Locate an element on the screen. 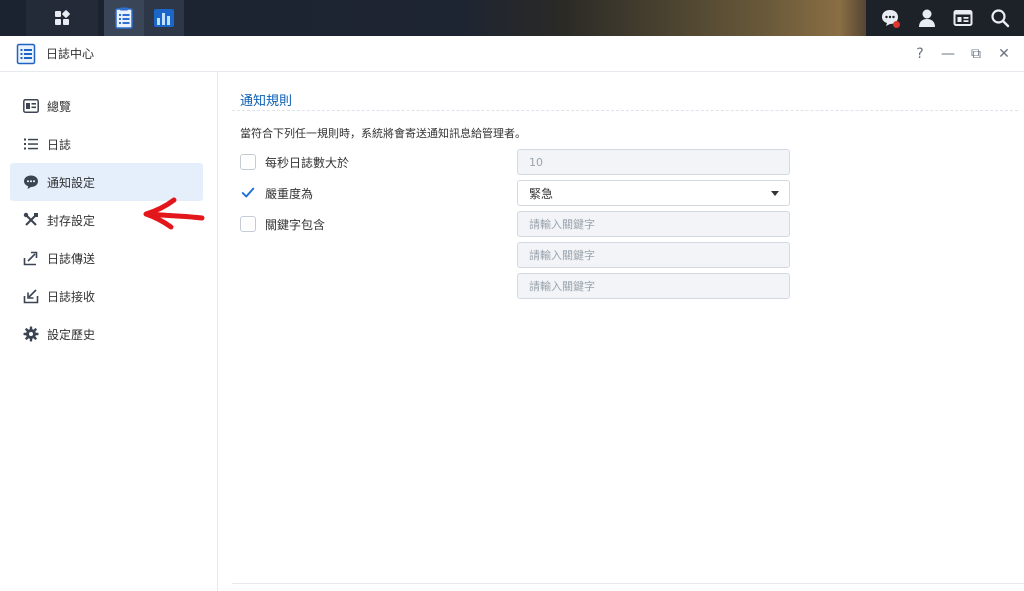 Image resolution: width=1024 pixels, height=591 pixels. rule-keyword: 關鍵字包含 is located at coordinates (282, 224).